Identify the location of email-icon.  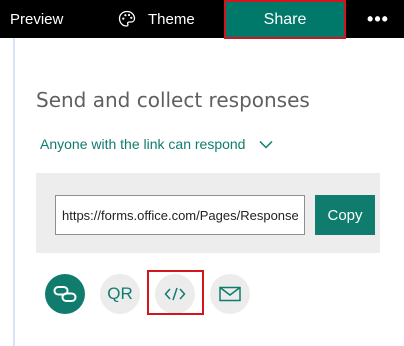
(230, 294).